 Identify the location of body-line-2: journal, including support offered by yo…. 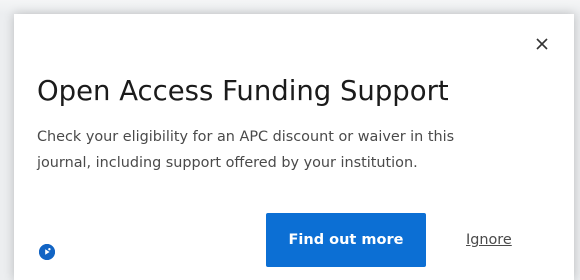
(227, 163).